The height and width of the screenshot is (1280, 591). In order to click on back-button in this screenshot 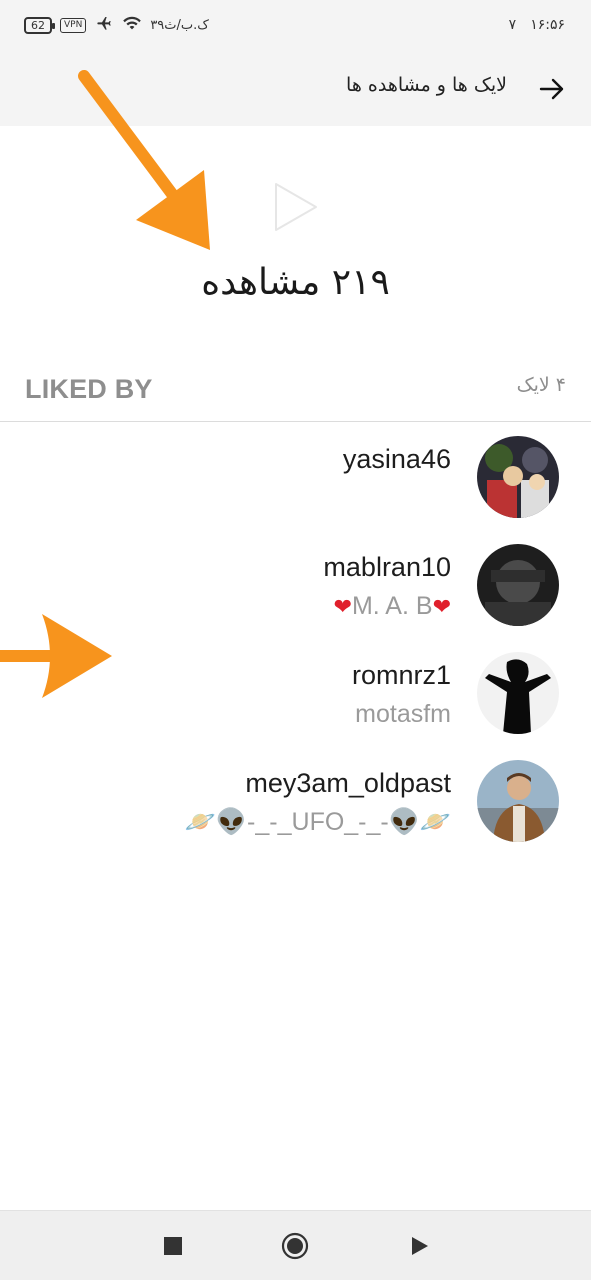, I will do `click(552, 89)`.